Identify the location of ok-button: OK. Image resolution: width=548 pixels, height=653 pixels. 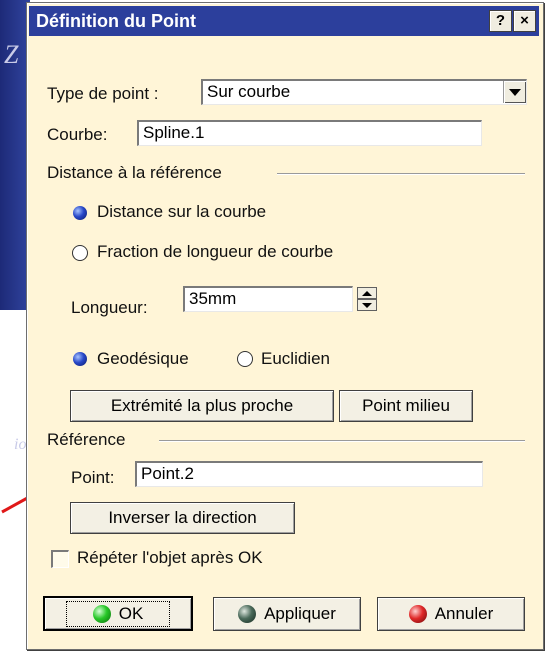
(118, 613).